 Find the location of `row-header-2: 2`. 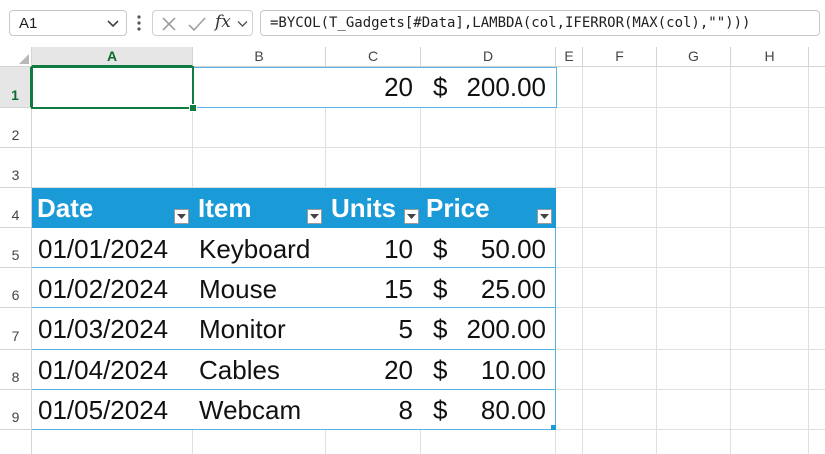

row-header-2: 2 is located at coordinates (16, 128).